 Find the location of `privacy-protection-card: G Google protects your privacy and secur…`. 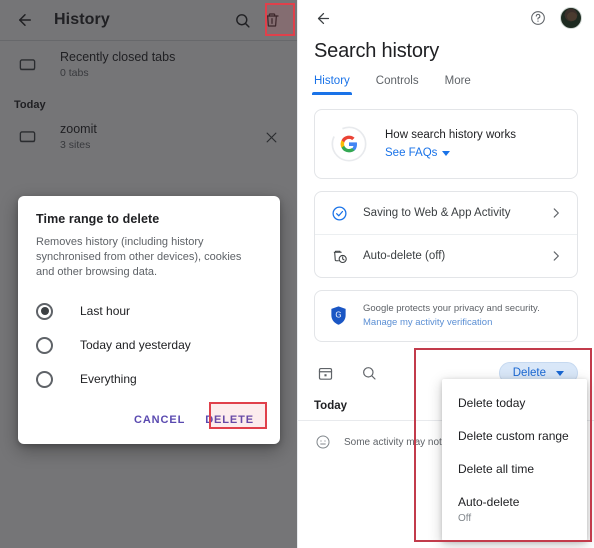

privacy-protection-card: G Google protects your privacy and secur… is located at coordinates (446, 316).